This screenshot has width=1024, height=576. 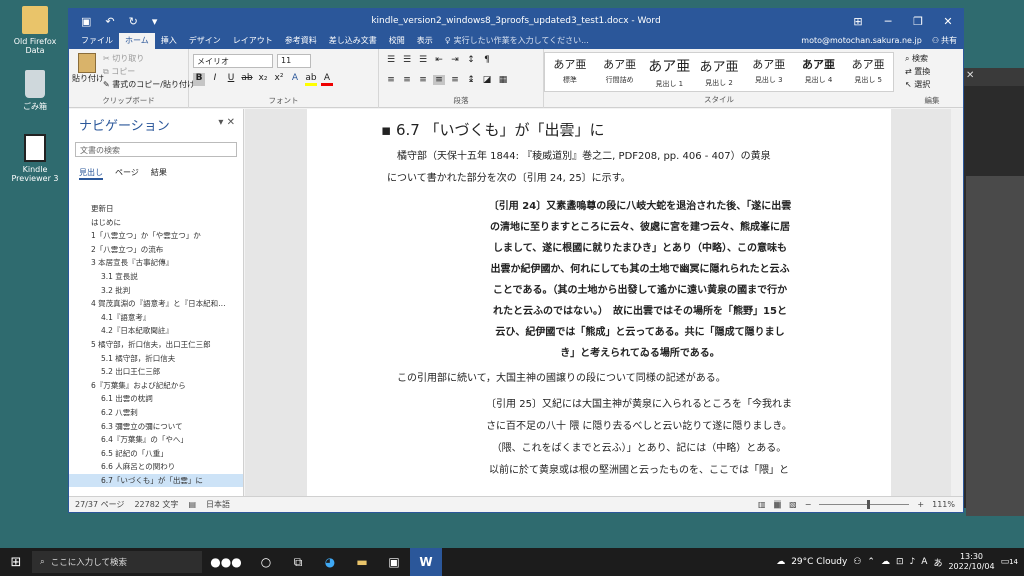 What do you see at coordinates (917, 71) in the screenshot?
I see `replace-button: ⇄ 置換` at bounding box center [917, 71].